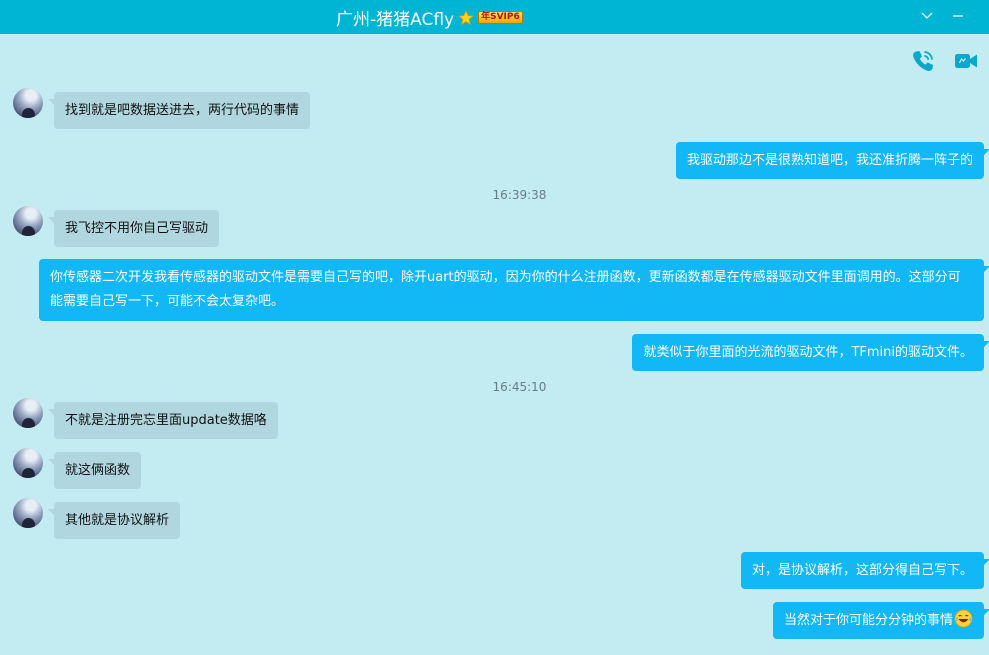 The height and width of the screenshot is (655, 989). What do you see at coordinates (500, 17) in the screenshot?
I see `vip-badge: 年SVIP6` at bounding box center [500, 17].